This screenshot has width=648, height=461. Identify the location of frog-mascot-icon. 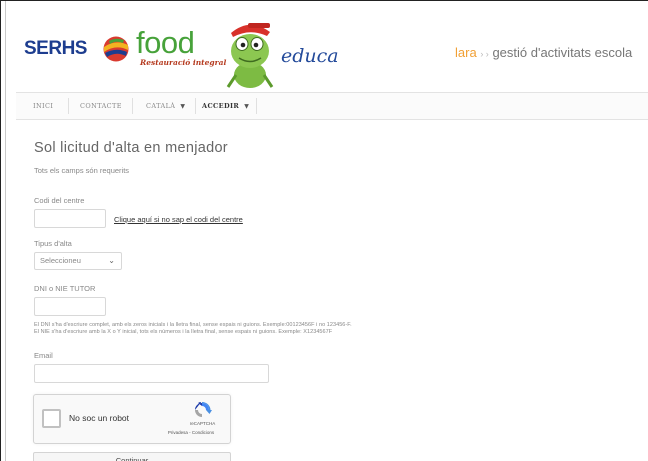
(250, 55).